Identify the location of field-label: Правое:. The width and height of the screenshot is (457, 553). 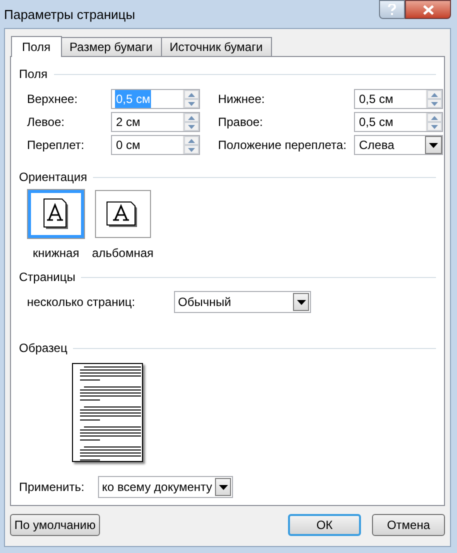
(241, 122).